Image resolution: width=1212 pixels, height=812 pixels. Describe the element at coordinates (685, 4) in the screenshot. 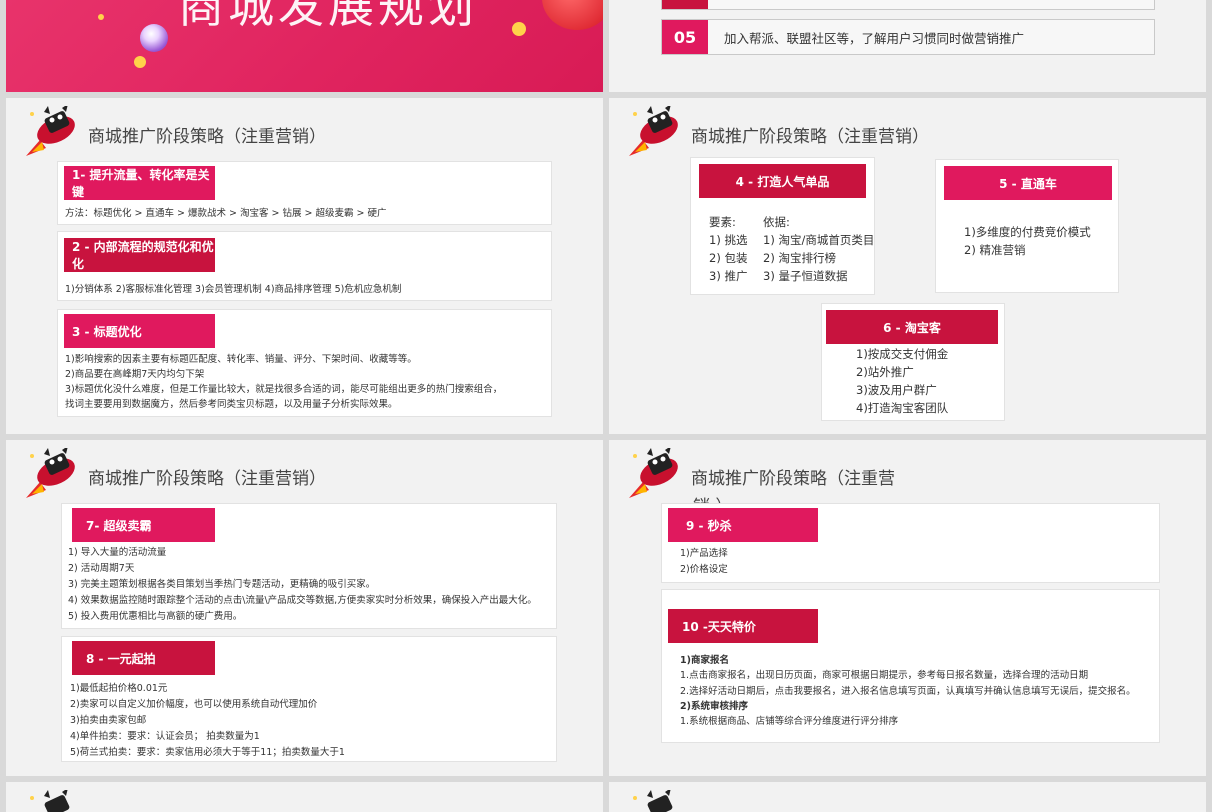

I see `row-number-badge` at that location.